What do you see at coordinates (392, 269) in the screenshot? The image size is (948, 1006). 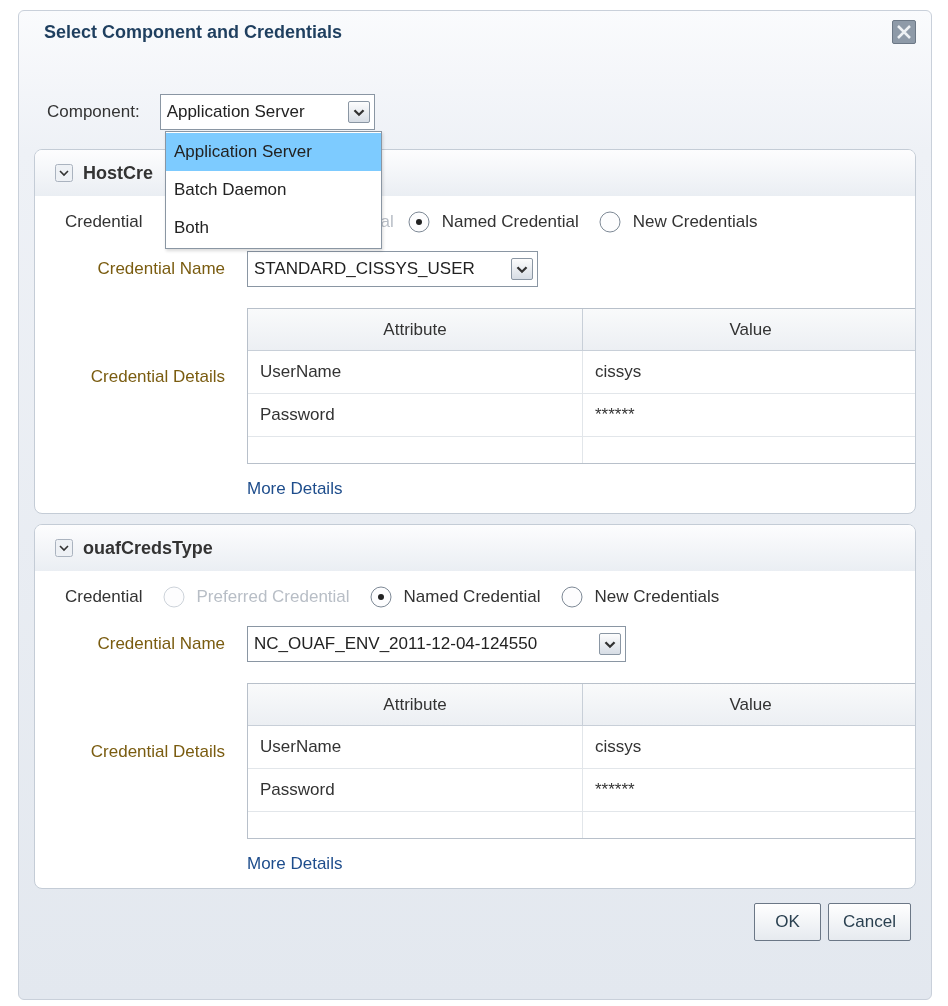 I see `credential-name-select: STANDARD_CISSYS_USER` at bounding box center [392, 269].